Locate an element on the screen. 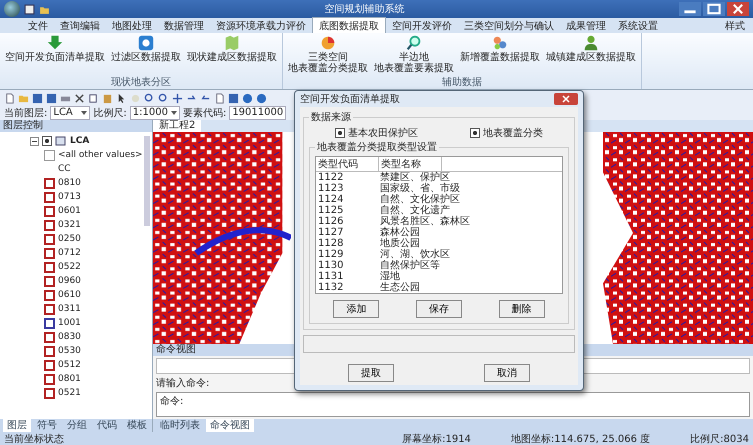 The width and height of the screenshot is (753, 445). legend-label: 0810 is located at coordinates (69, 183).